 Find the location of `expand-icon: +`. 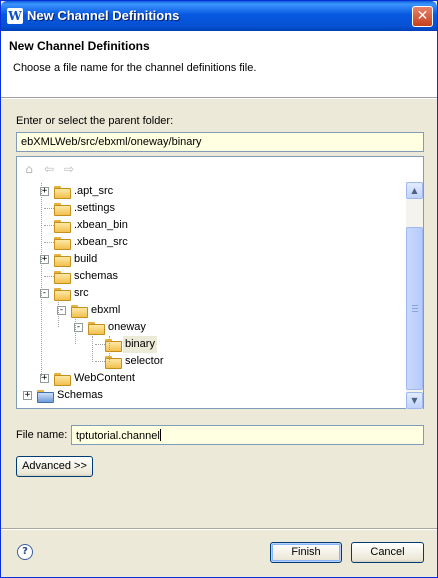

expand-icon: + is located at coordinates (27, 395).